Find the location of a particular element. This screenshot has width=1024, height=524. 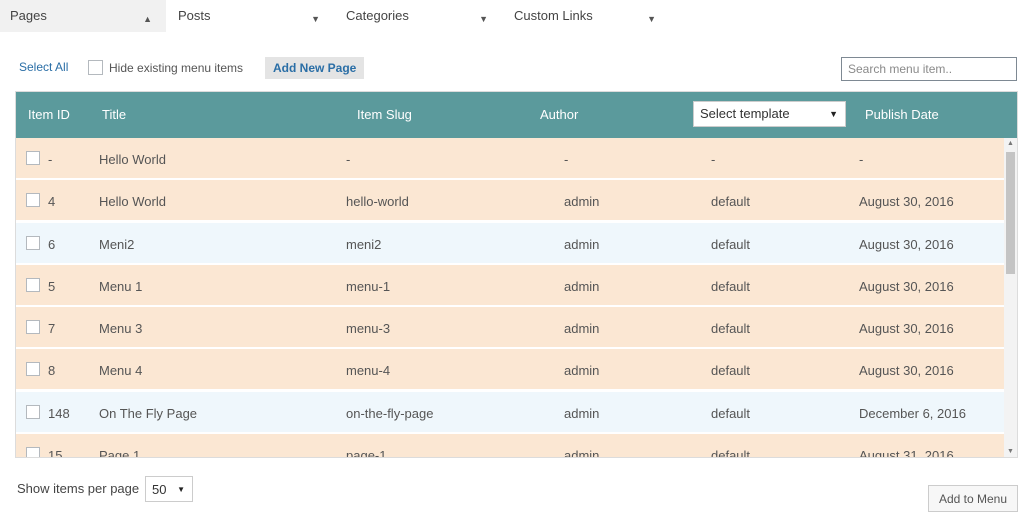

cell-title: Menu 1 is located at coordinates (121, 286).